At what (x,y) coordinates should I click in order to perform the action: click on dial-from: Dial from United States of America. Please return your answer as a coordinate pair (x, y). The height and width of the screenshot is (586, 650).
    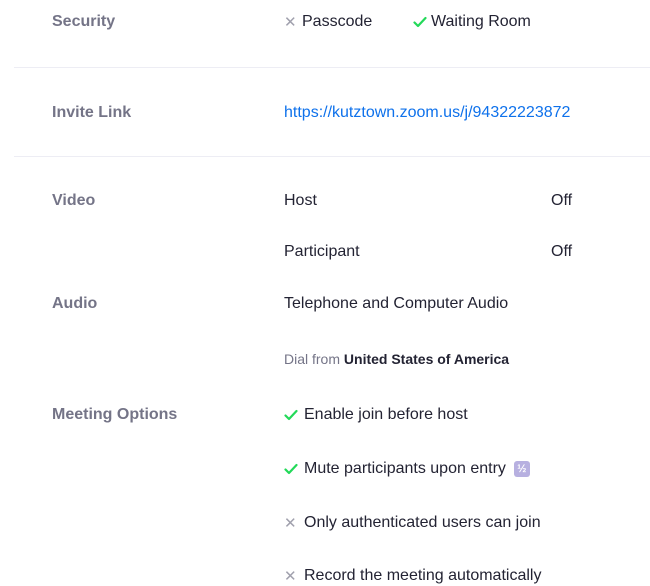
    Looking at the image, I should click on (396, 359).